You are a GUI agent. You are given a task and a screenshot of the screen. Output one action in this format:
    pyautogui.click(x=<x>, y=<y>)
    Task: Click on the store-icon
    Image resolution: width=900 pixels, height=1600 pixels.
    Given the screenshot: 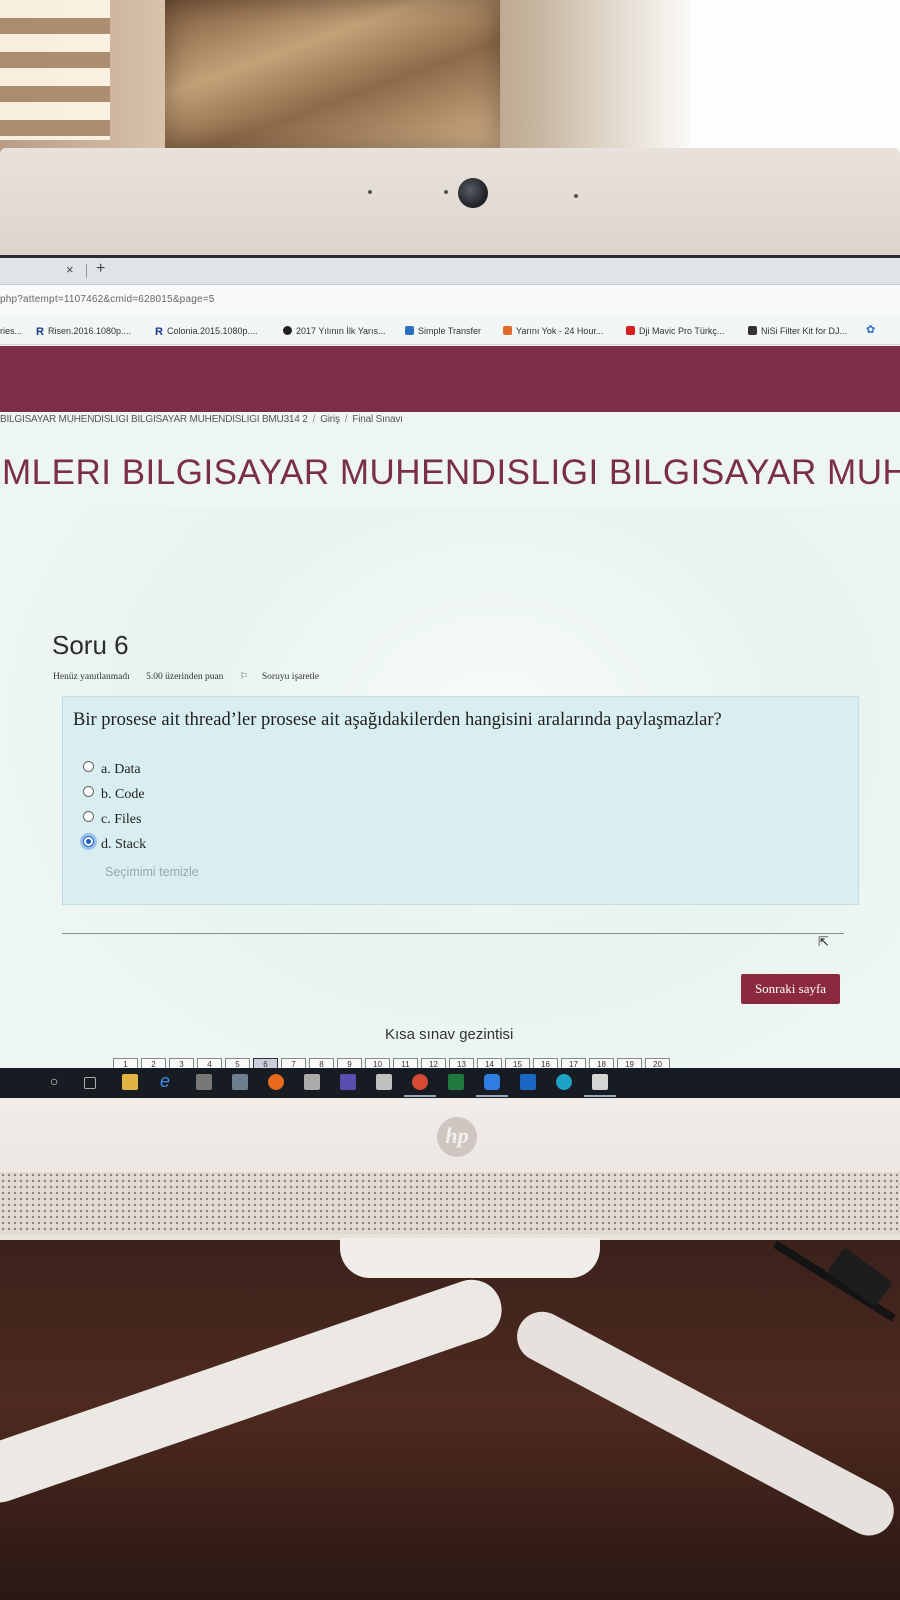 What is the action you would take?
    pyautogui.click(x=312, y=1082)
    